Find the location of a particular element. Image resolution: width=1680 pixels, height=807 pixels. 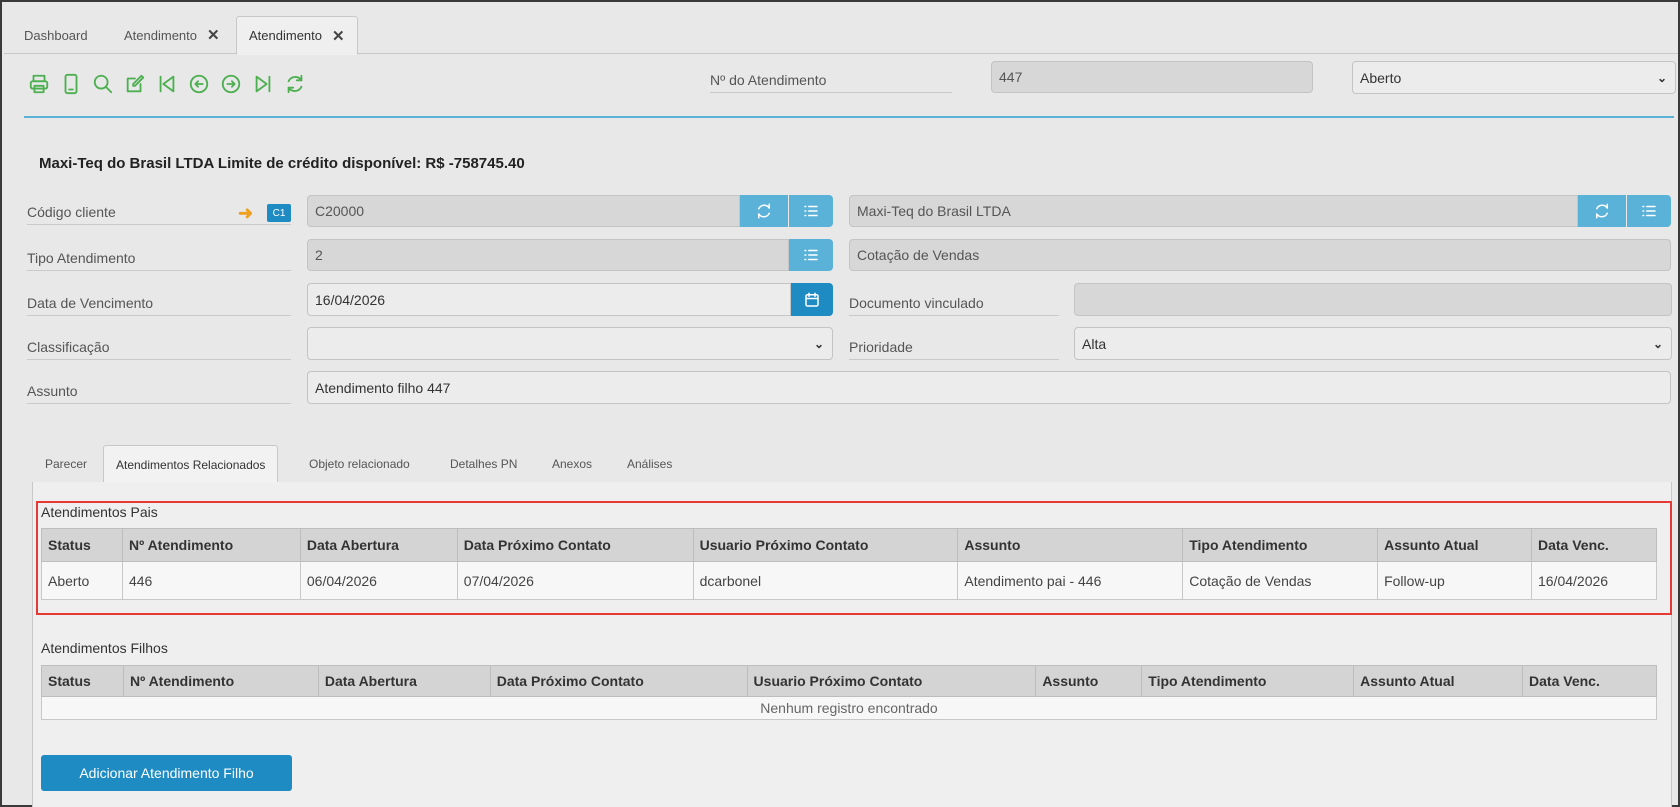

cliente-nome-value: Maxi-Teq do Brasil LTDA is located at coordinates (934, 211).